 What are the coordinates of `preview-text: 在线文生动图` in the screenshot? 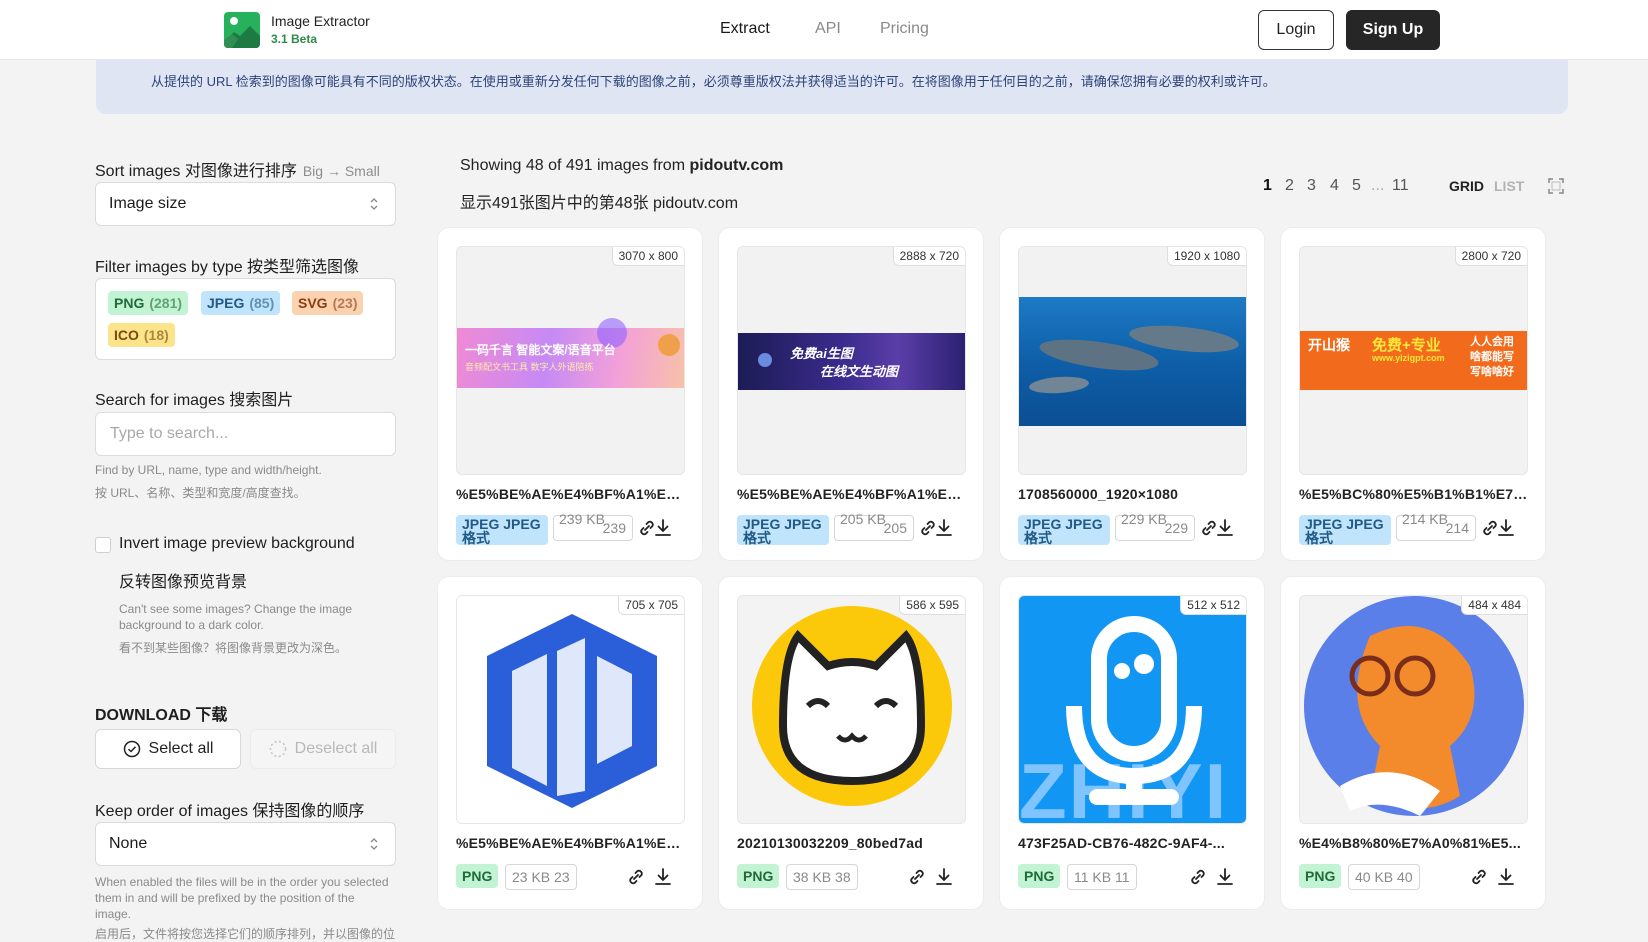 It's located at (859, 371).